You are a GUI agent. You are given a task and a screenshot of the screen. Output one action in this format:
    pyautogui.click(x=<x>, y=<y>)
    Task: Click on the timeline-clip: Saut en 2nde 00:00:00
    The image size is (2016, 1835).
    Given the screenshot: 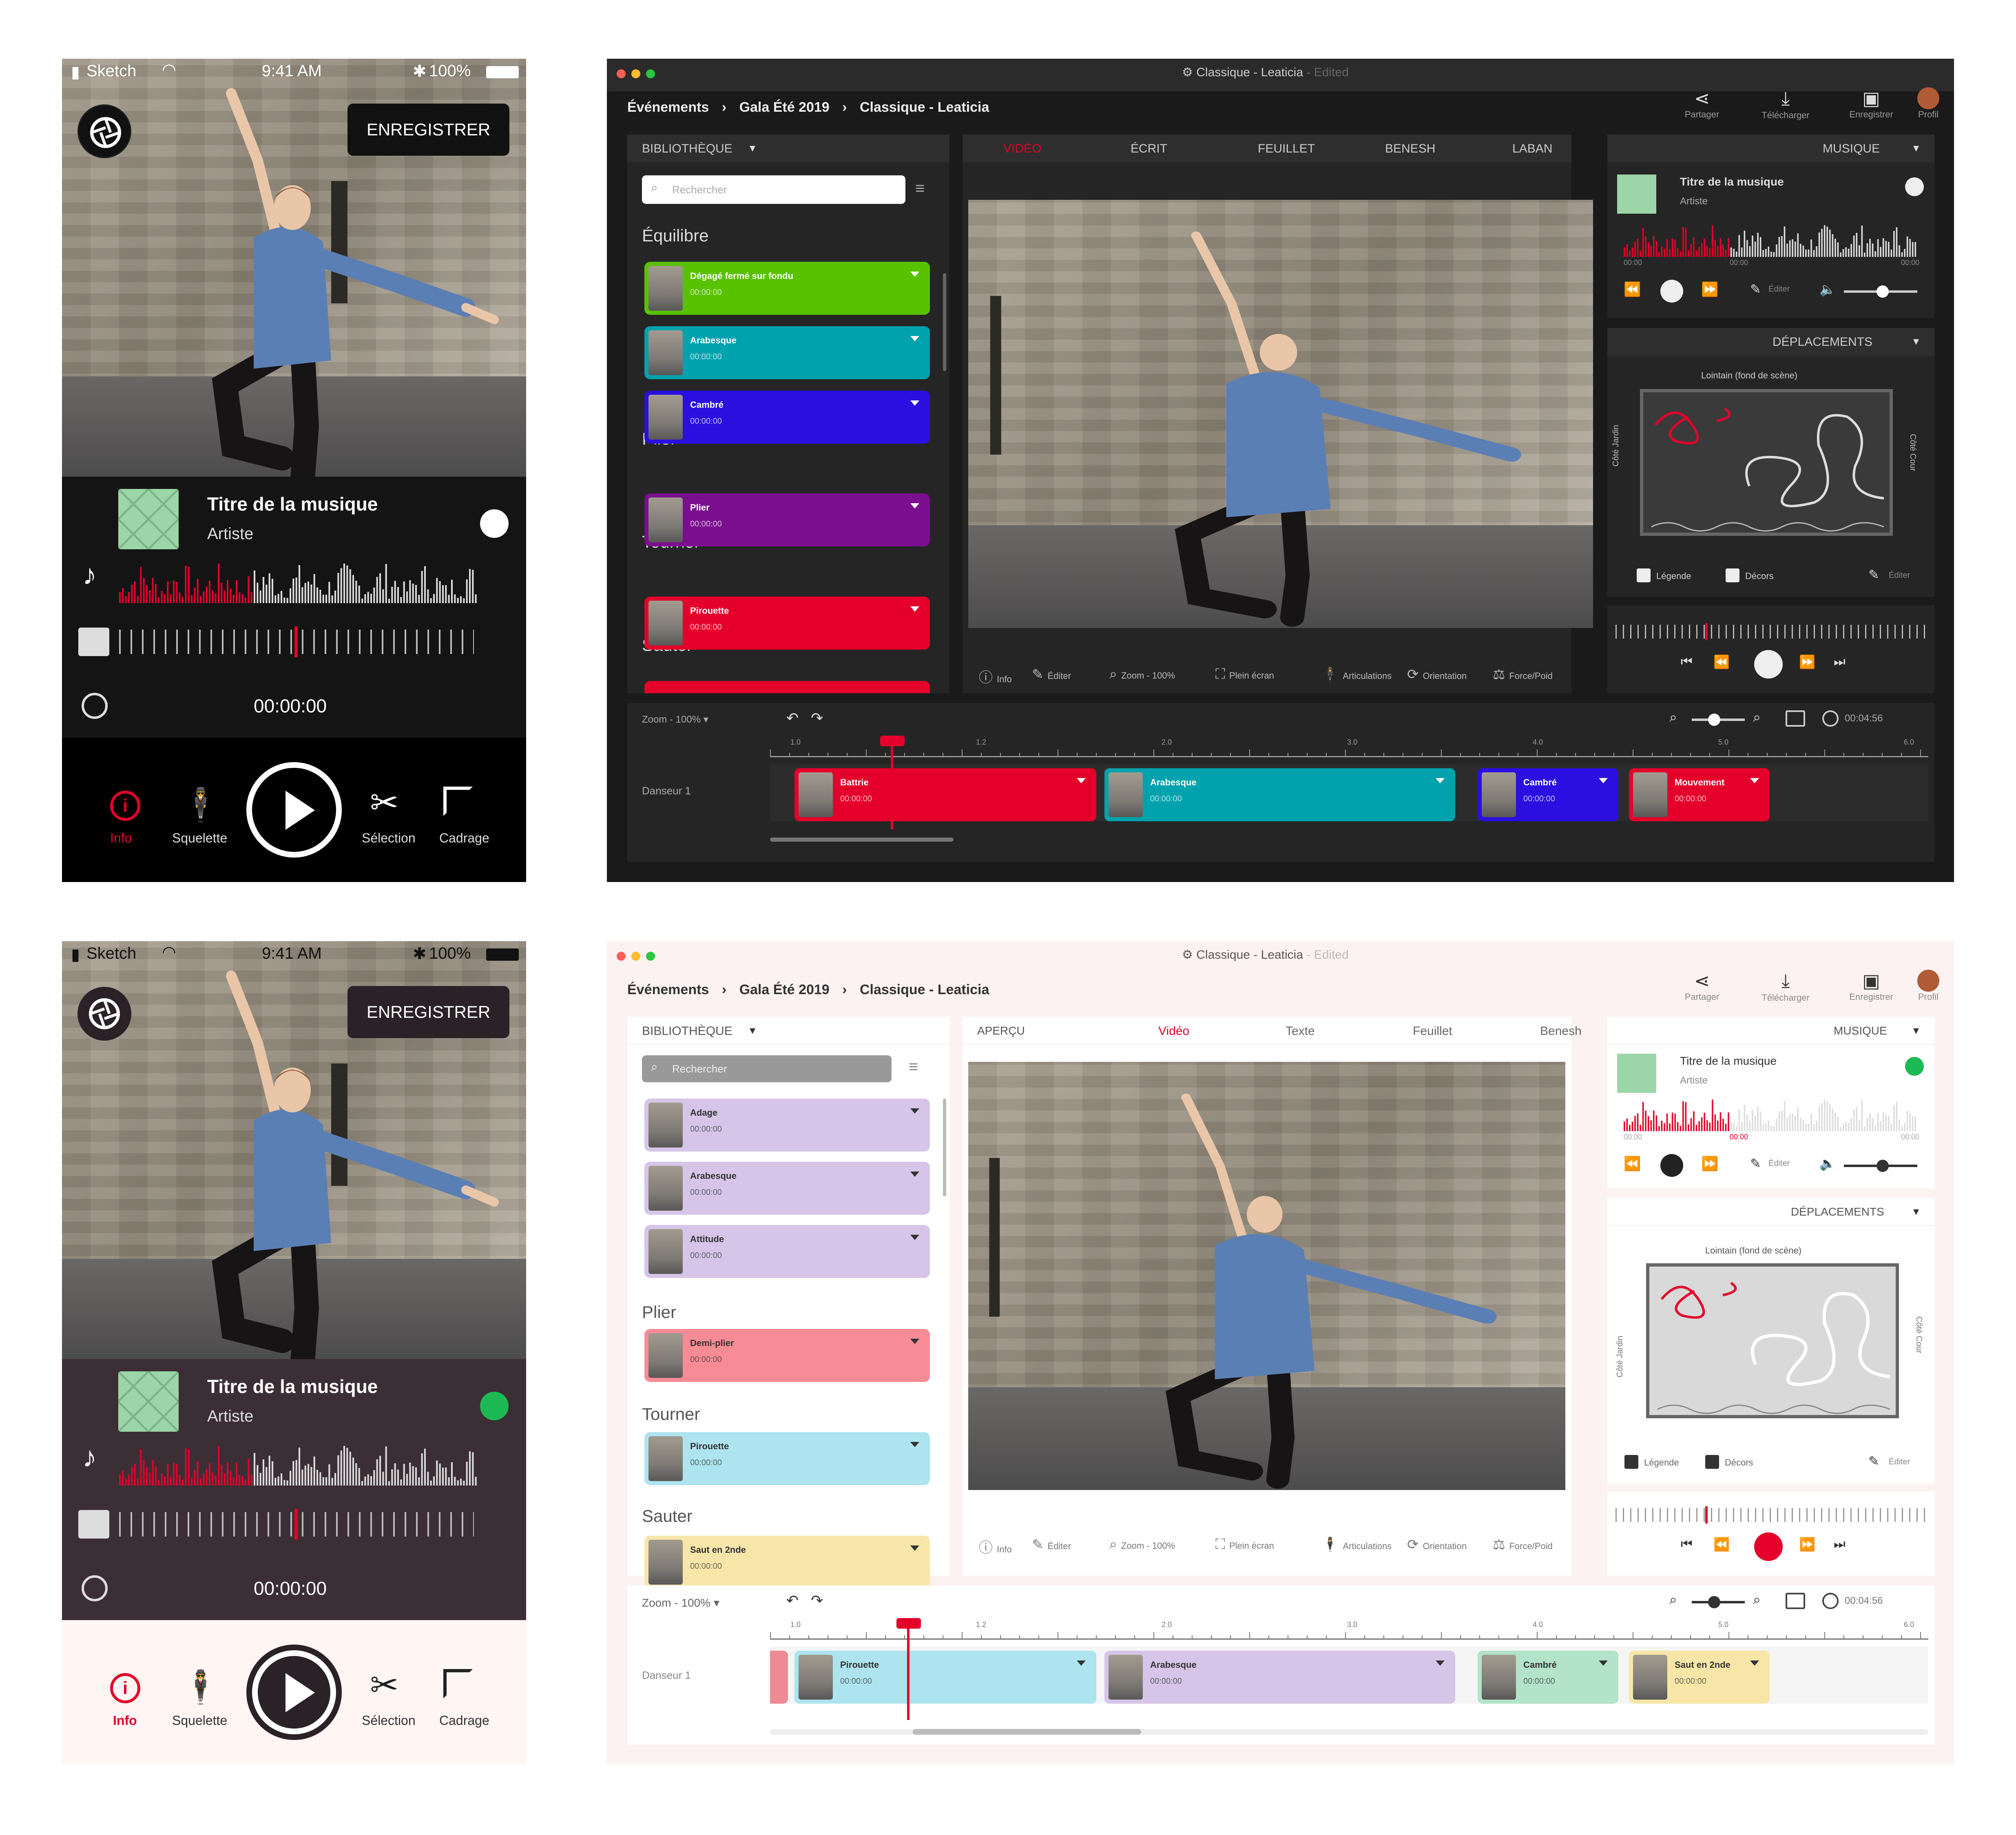 What is the action you would take?
    pyautogui.click(x=1699, y=1677)
    